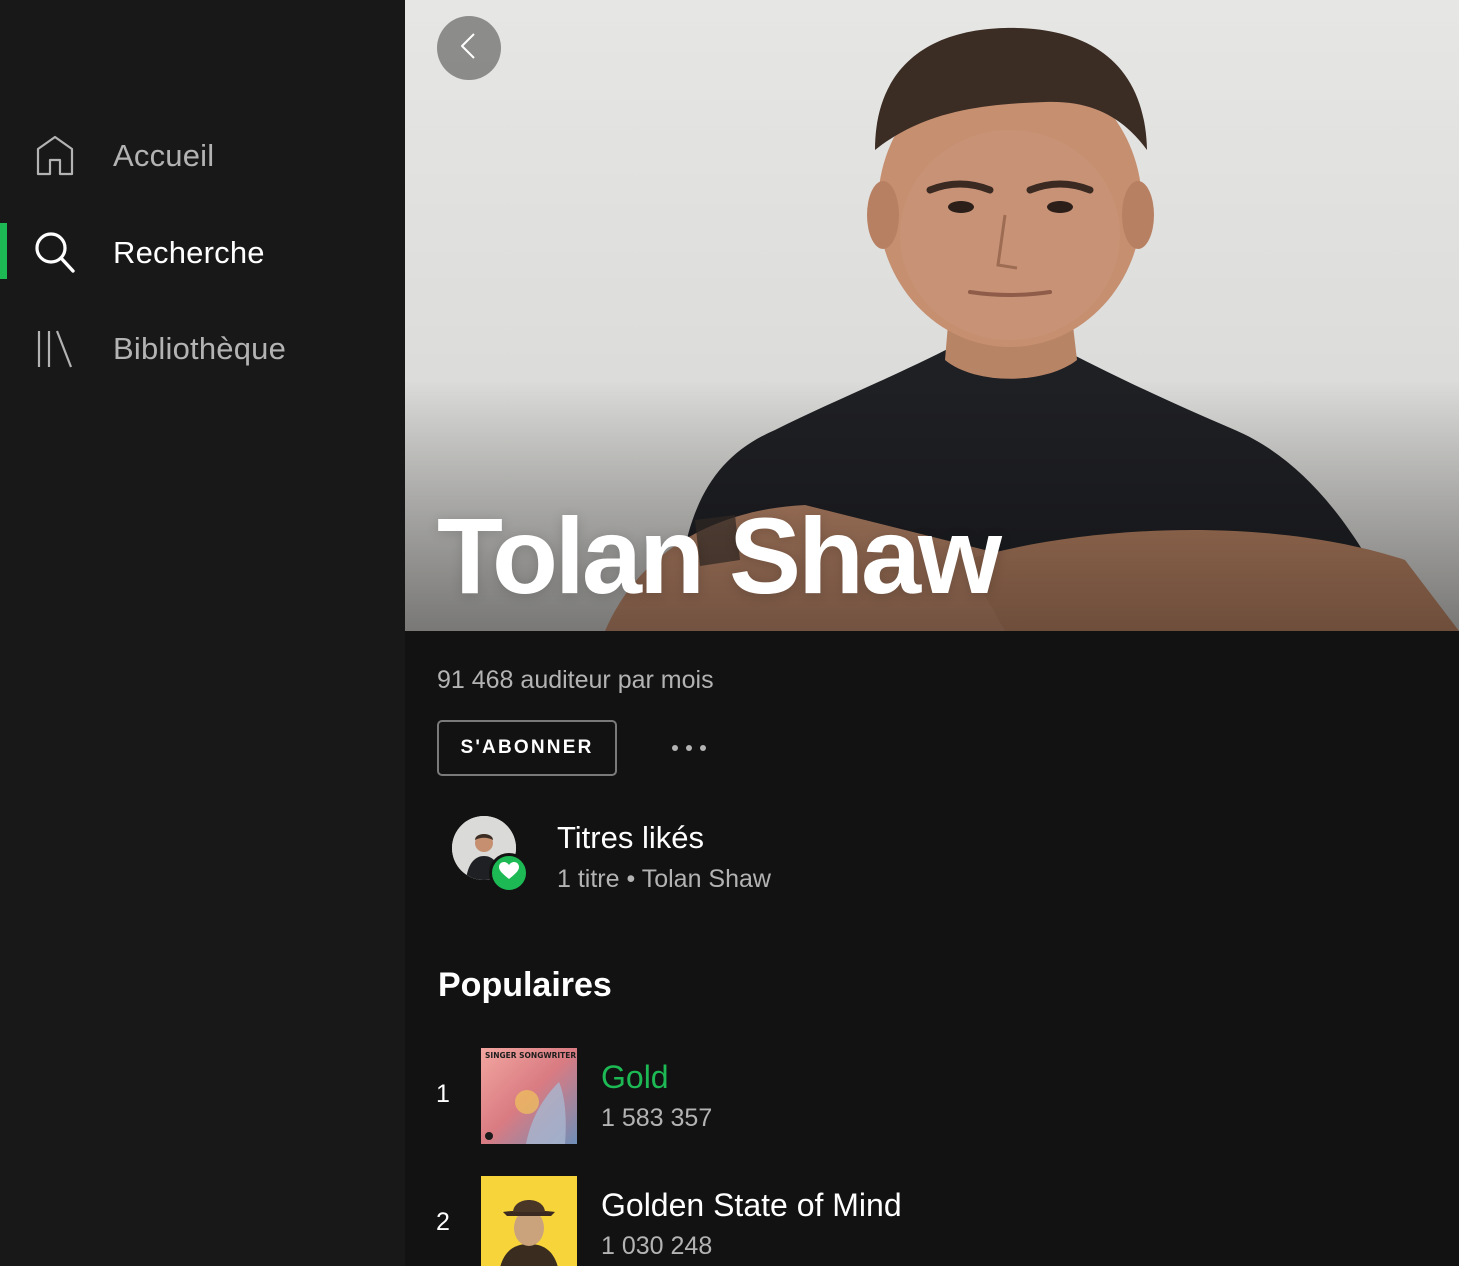  Describe the element at coordinates (932, 1098) in the screenshot. I see `track-row: 1 SINGER SONGWRITER INDIE POP` at that location.